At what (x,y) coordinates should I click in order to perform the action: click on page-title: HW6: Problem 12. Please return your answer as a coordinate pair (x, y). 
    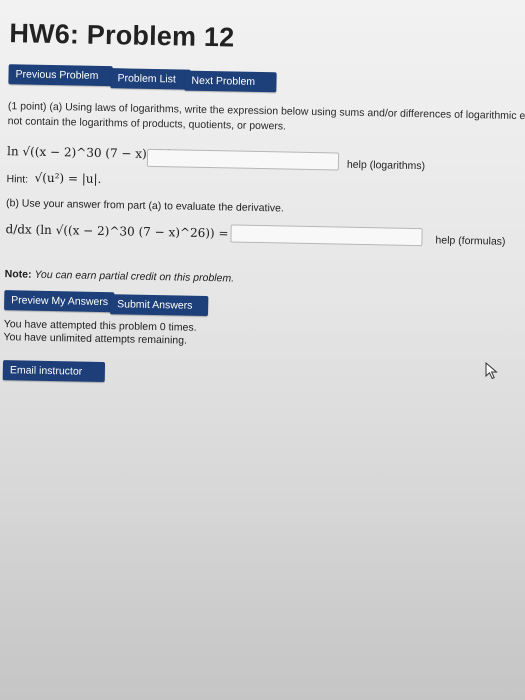
    Looking at the image, I should click on (122, 35).